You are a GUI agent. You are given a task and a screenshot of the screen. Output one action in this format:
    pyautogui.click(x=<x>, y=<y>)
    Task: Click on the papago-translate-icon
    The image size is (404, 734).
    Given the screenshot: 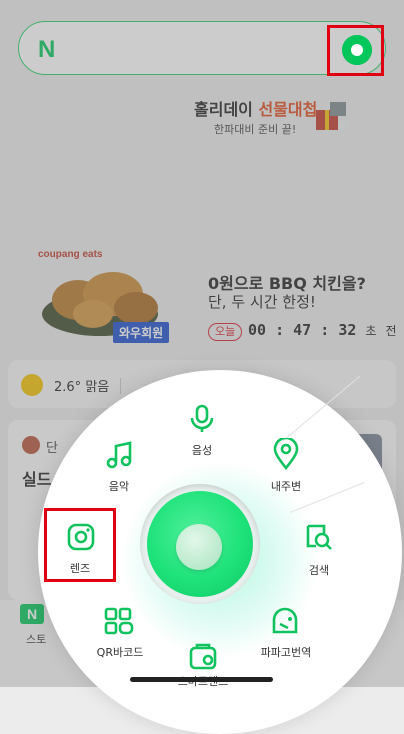 What is the action you would take?
    pyautogui.click(x=285, y=621)
    